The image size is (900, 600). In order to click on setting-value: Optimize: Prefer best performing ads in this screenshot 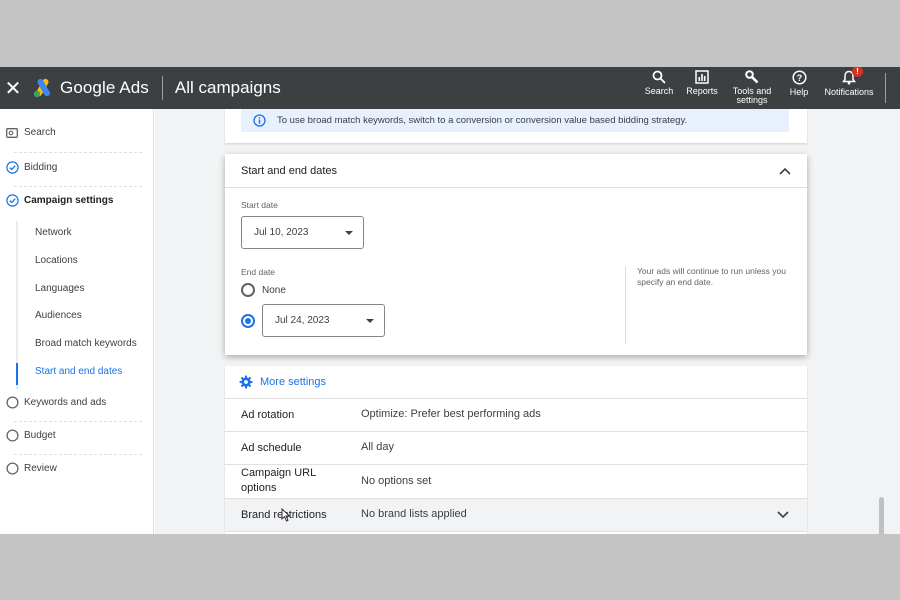, I will do `click(451, 414)`.